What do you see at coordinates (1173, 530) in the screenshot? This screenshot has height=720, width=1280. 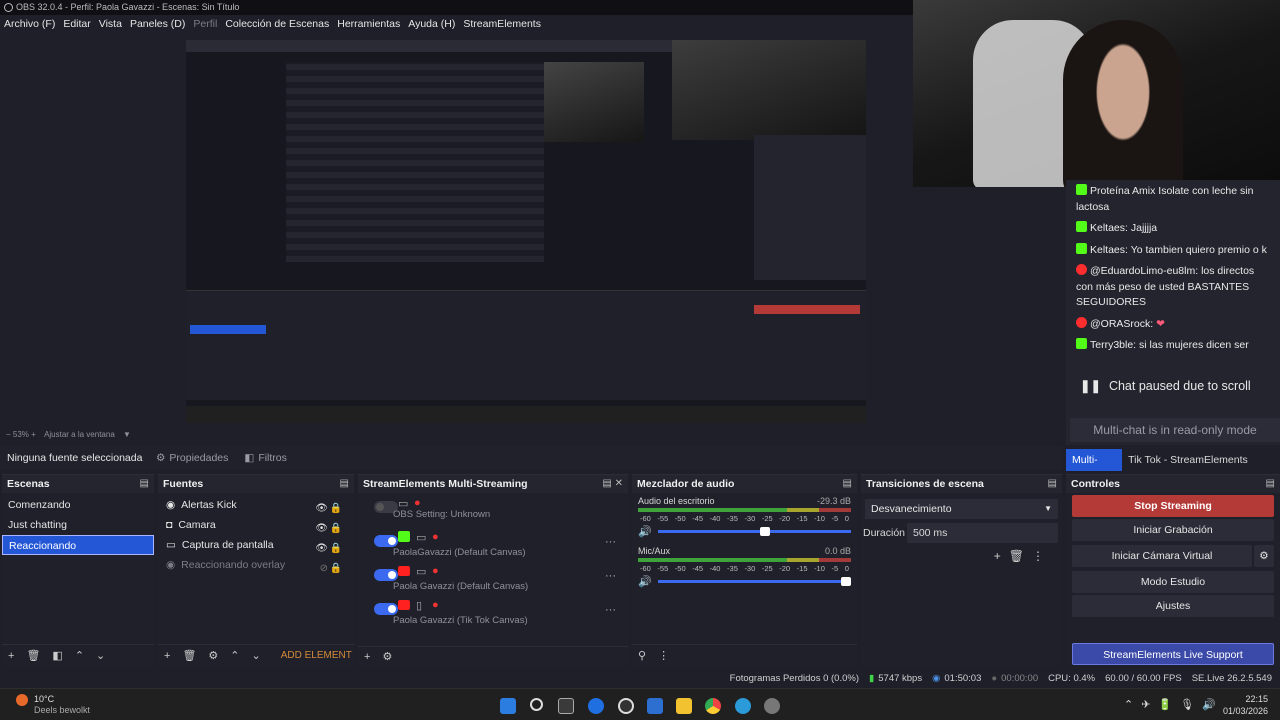 I see `start-recording-button: Iniciar Grabación` at bounding box center [1173, 530].